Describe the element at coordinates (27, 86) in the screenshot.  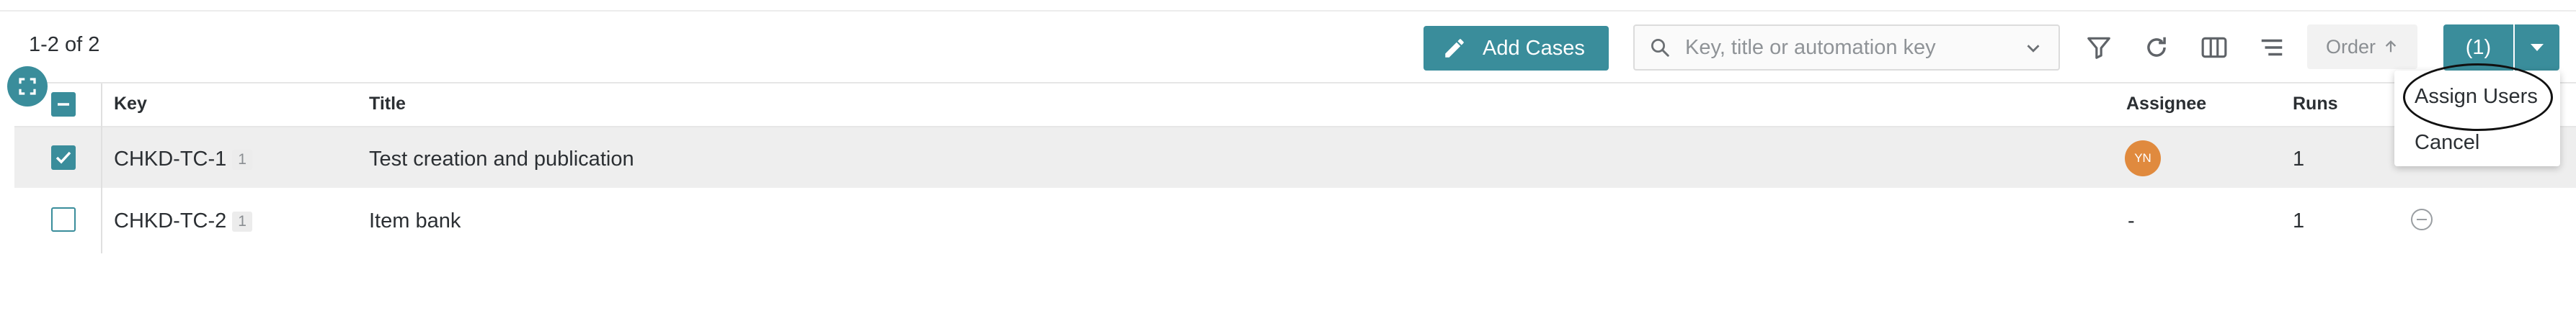
I see `expand-icon` at that location.